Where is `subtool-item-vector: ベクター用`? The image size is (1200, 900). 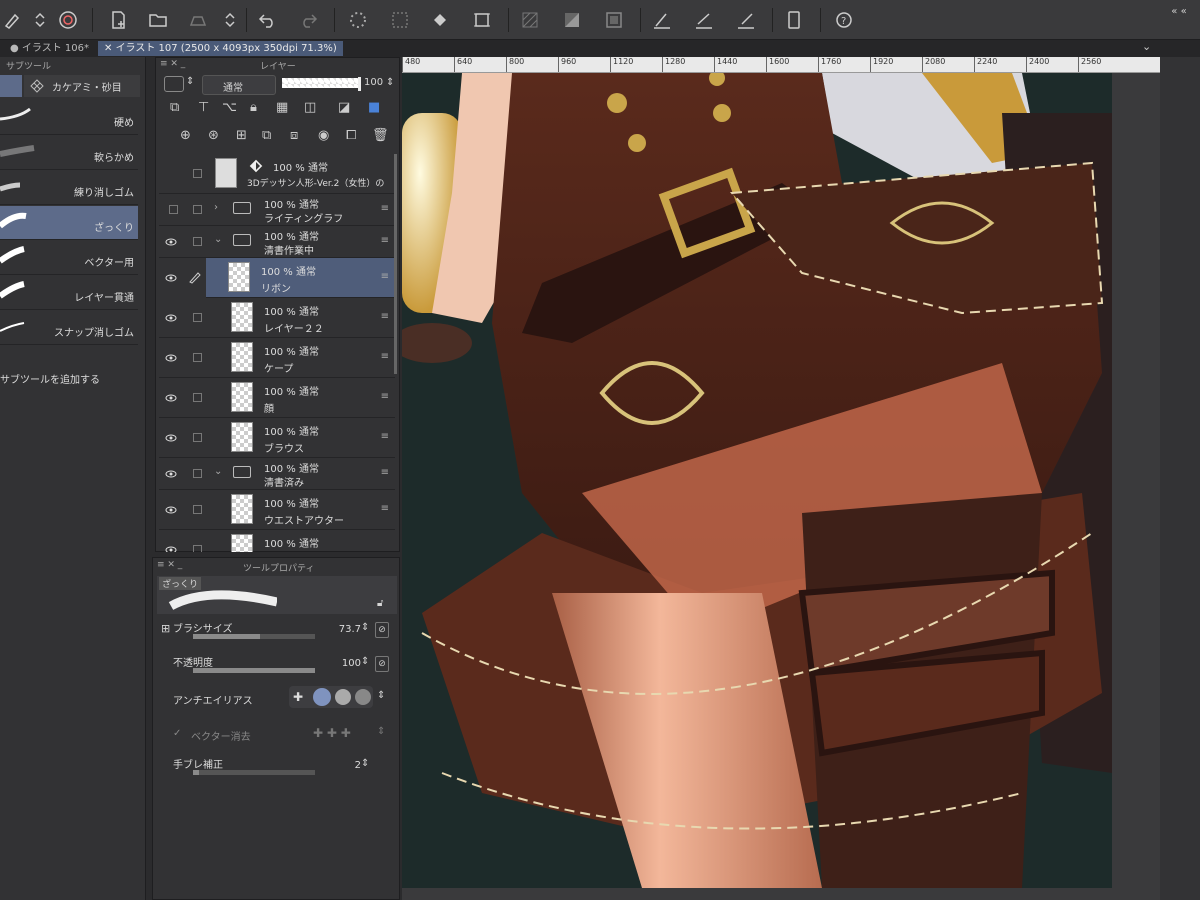 subtool-item-vector: ベクター用 is located at coordinates (69, 258).